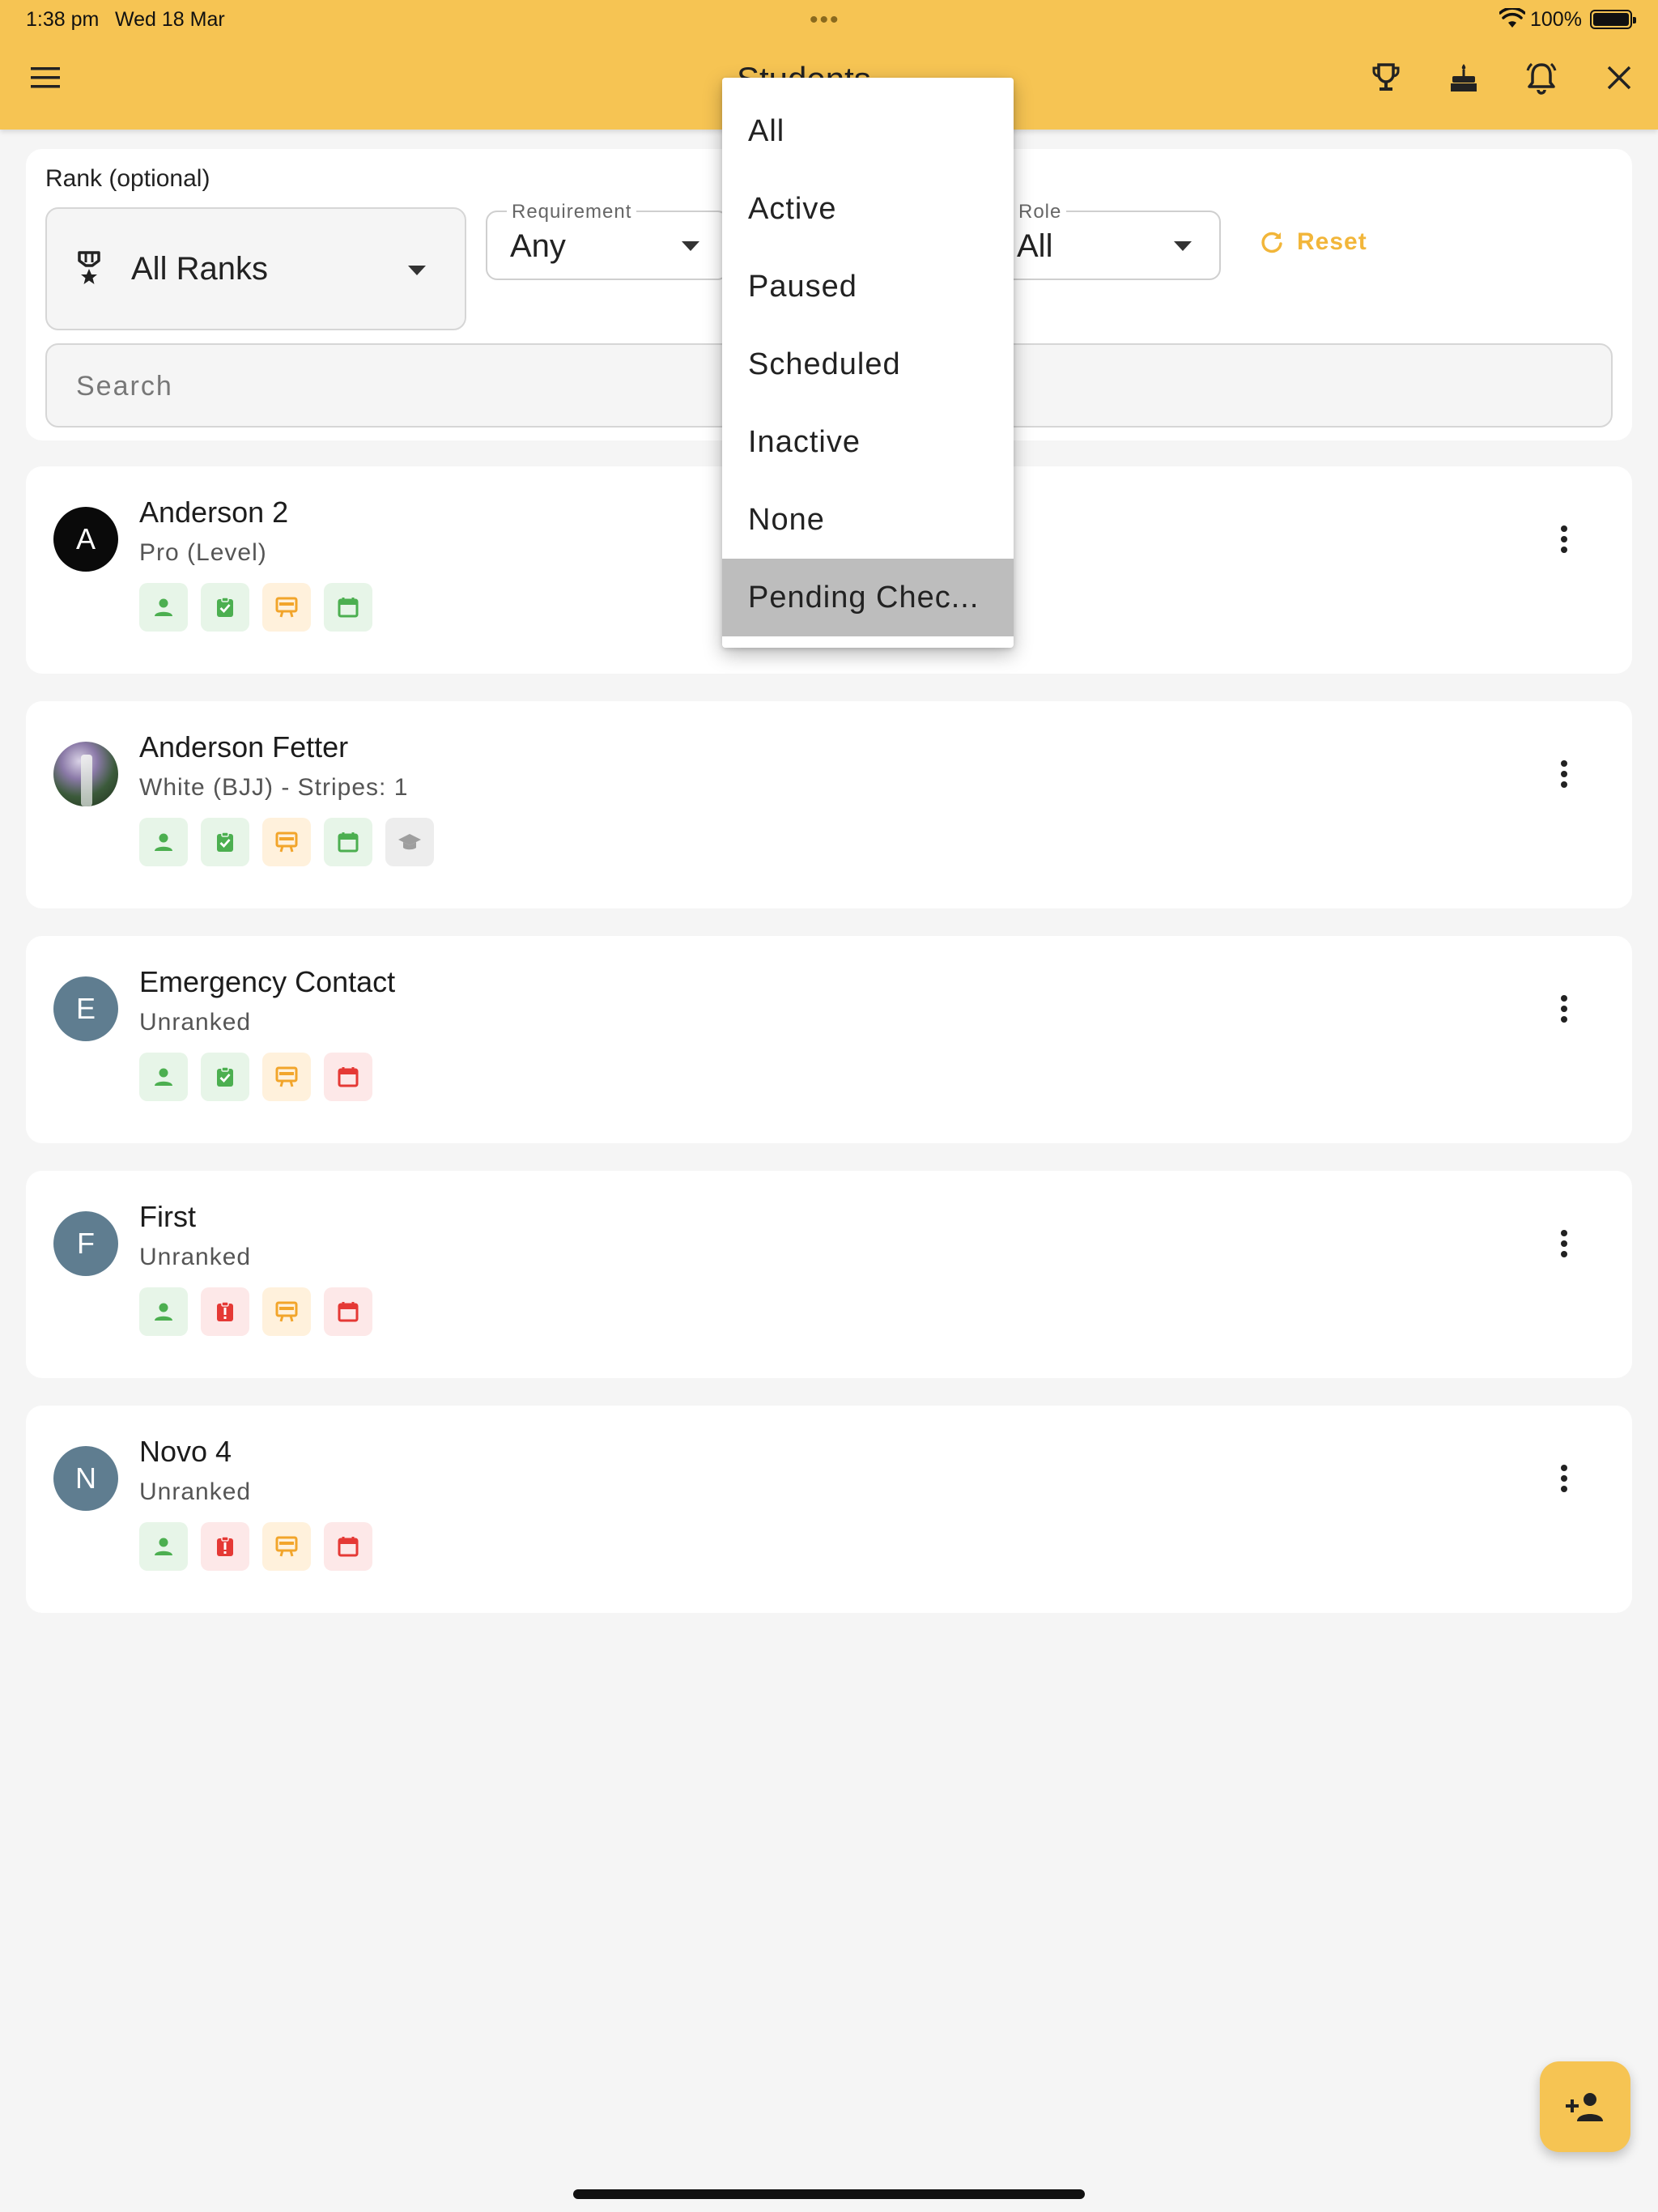 The image size is (1658, 2212). Describe the element at coordinates (1035, 246) in the screenshot. I see `role-value: All` at that location.